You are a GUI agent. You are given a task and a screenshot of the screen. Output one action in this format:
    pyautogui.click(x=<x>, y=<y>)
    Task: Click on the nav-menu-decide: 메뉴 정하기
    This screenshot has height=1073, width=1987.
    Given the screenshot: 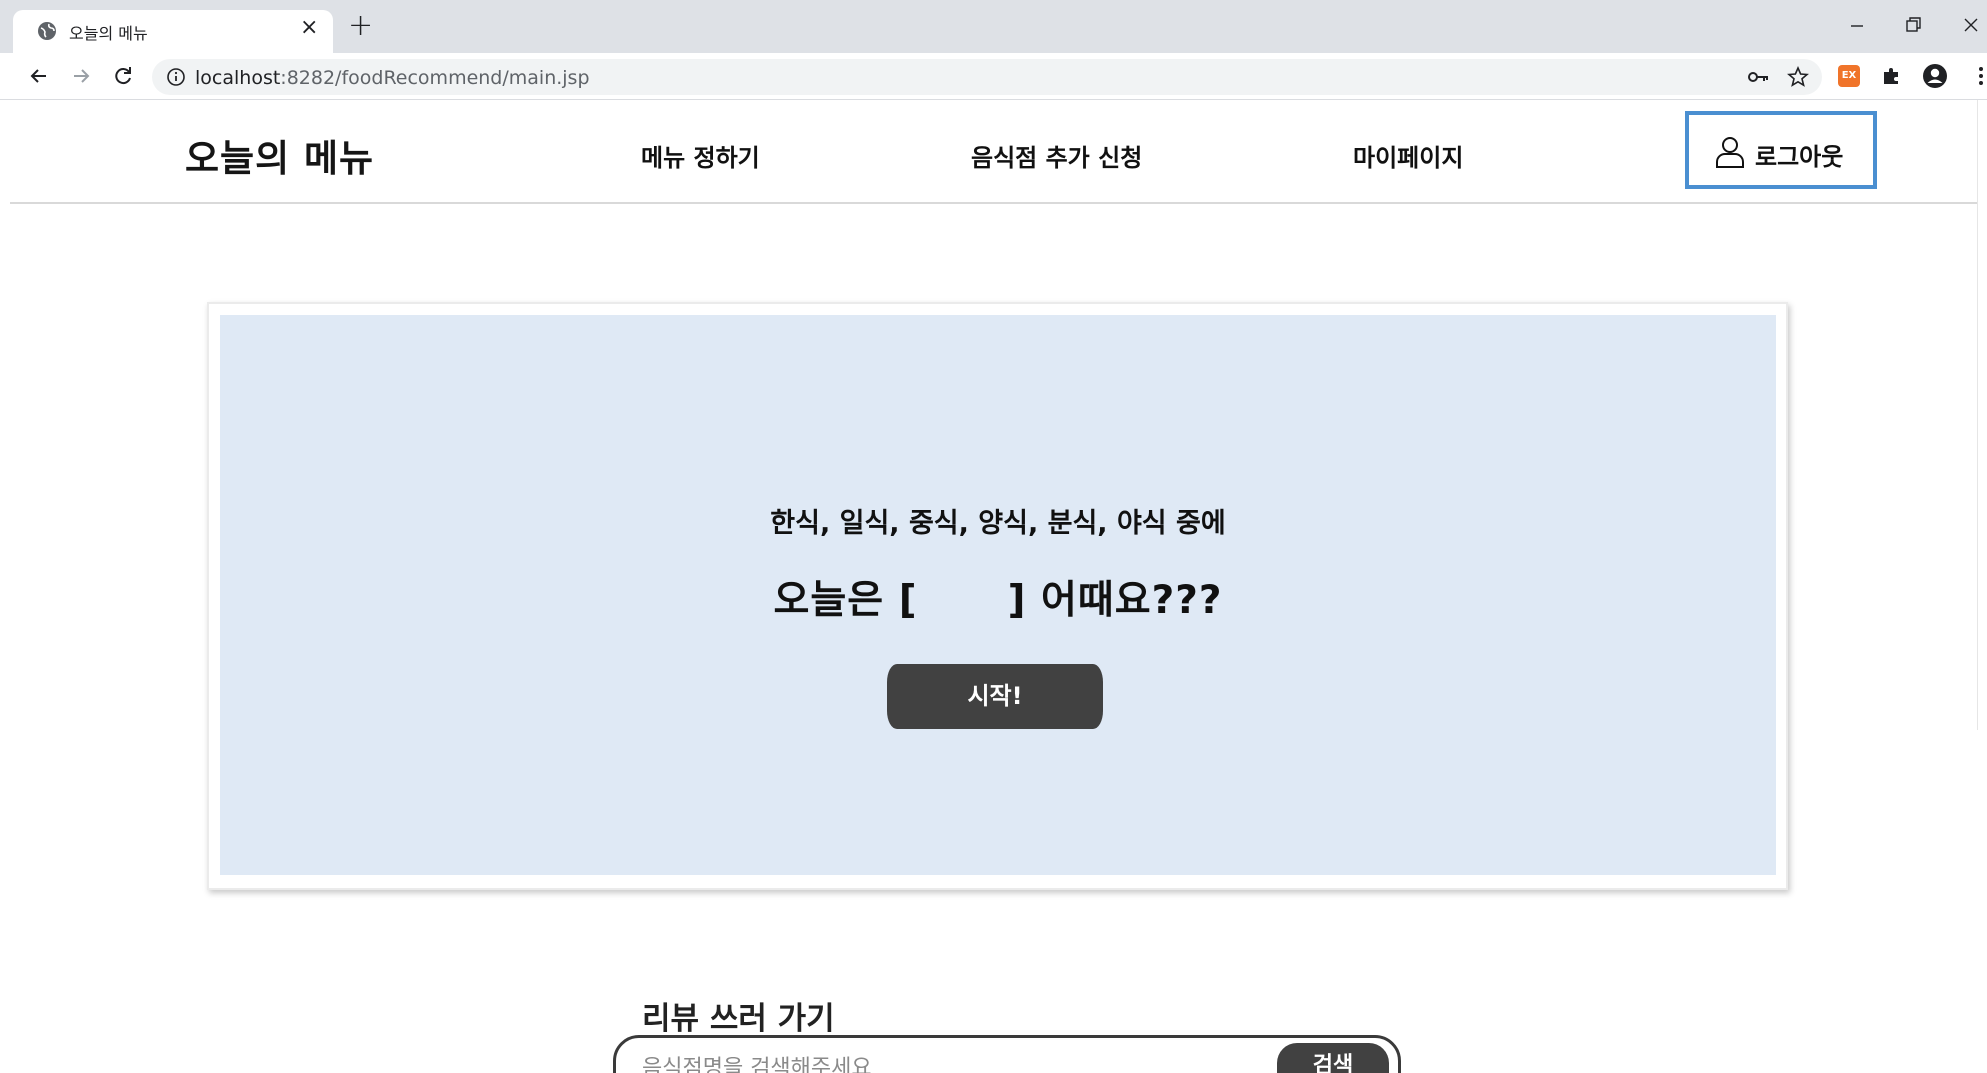 What is the action you would take?
    pyautogui.click(x=700, y=155)
    